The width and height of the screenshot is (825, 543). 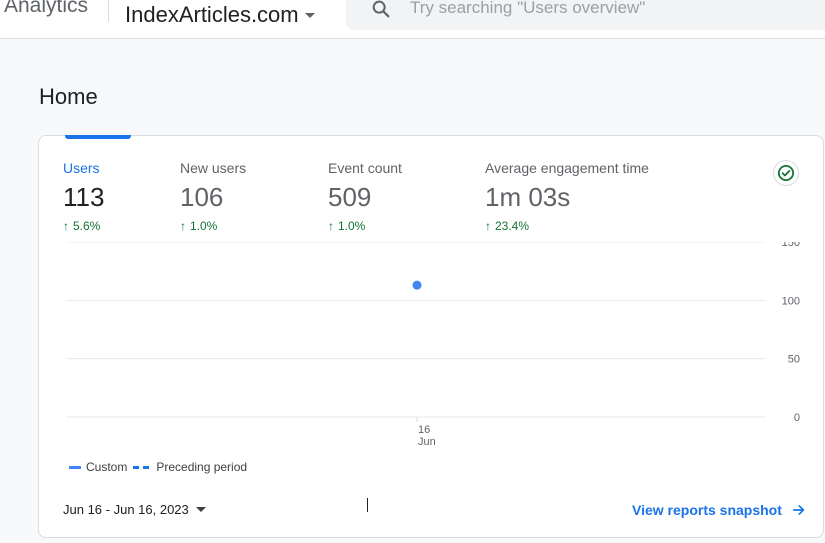 I want to click on metric-delta: ↑ 23.4%, so click(x=567, y=226).